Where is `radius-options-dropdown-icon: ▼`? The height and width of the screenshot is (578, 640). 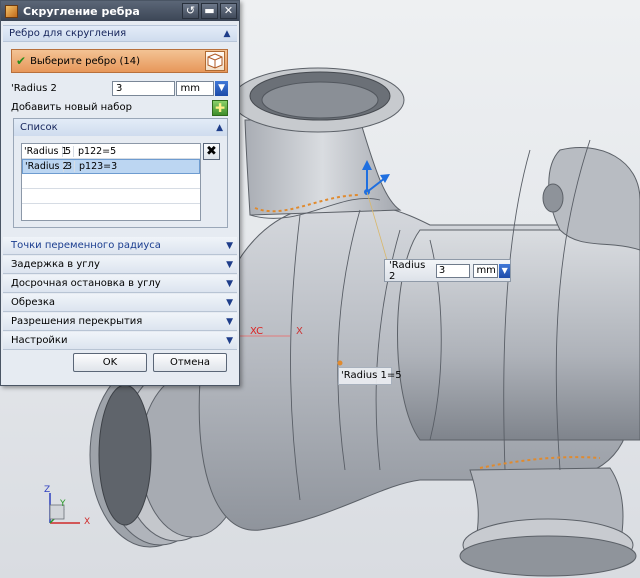 radius-options-dropdown-icon: ▼ is located at coordinates (222, 88).